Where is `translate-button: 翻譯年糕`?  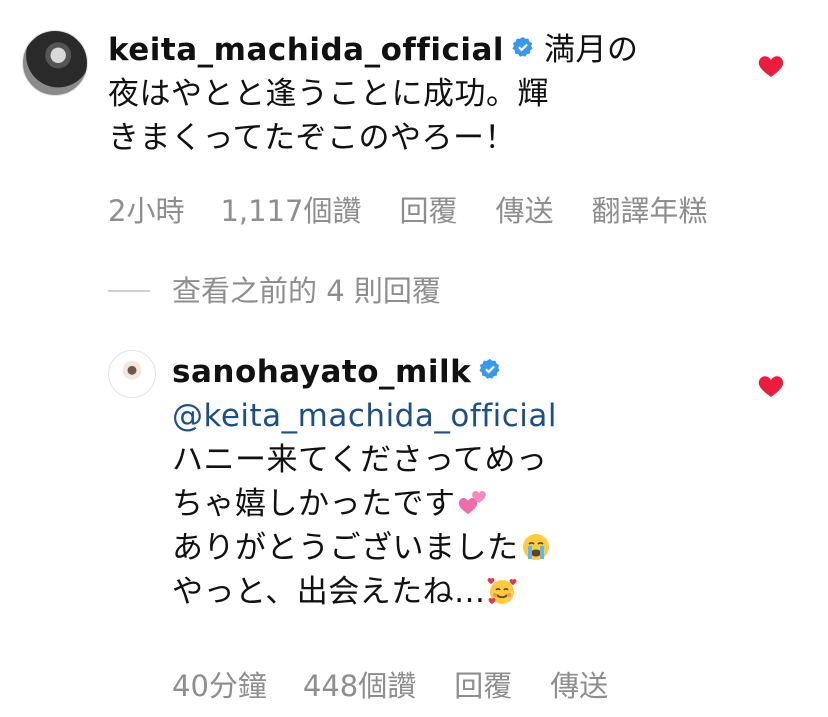
translate-button: 翻譯年糕 is located at coordinates (650, 211).